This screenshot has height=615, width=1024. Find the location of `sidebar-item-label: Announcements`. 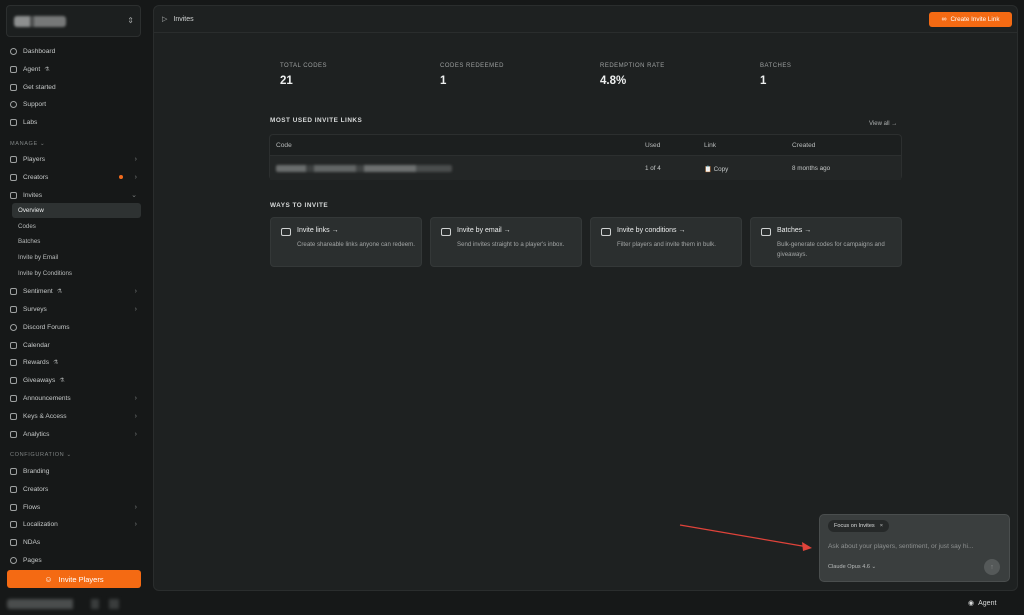

sidebar-item-label: Announcements is located at coordinates (47, 398).